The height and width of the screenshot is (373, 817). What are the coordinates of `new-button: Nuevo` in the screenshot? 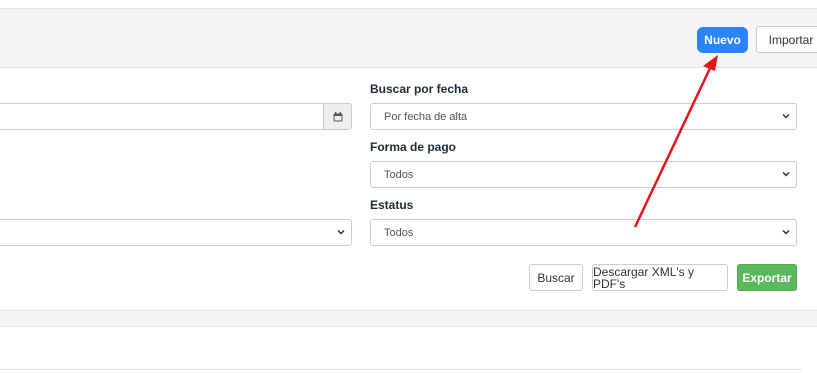 It's located at (722, 40).